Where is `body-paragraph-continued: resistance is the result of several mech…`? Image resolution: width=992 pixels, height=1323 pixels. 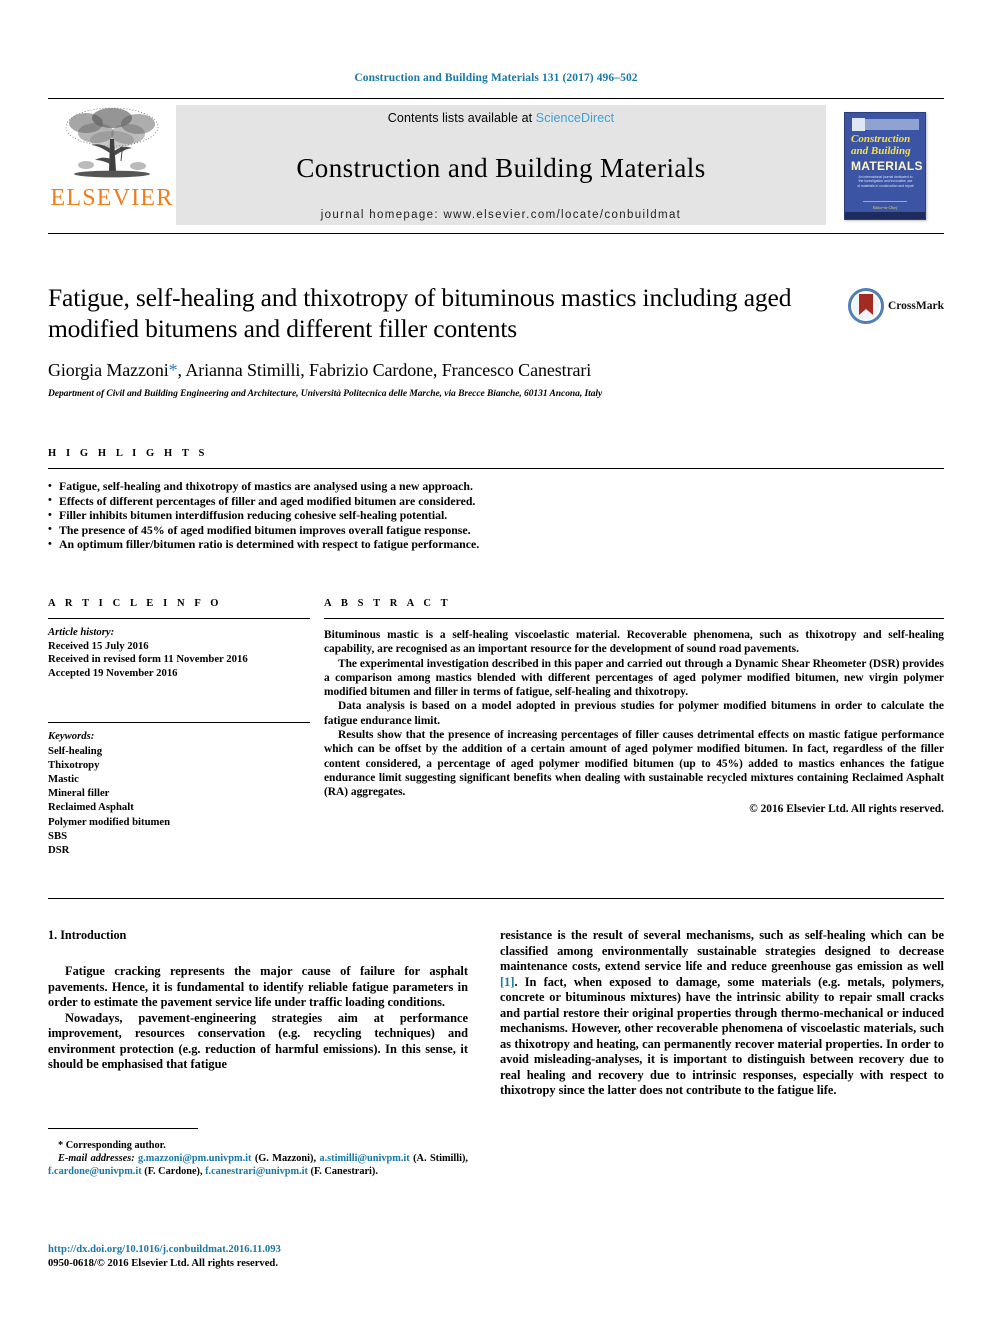
body-paragraph-continued: resistance is the result of several mech… is located at coordinates (722, 1013).